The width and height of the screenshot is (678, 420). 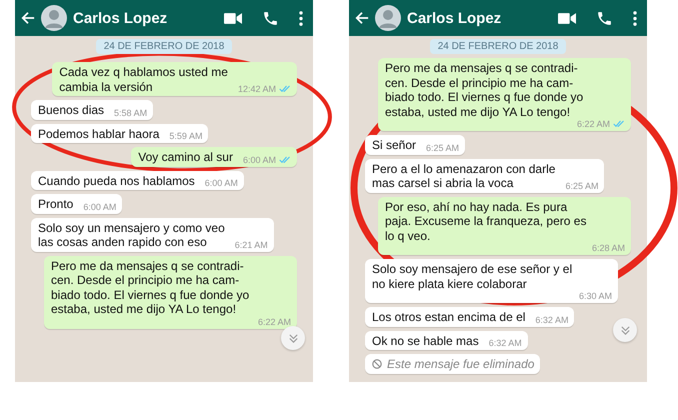 I want to click on message-text: Los otros estan encima de el, so click(x=449, y=317).